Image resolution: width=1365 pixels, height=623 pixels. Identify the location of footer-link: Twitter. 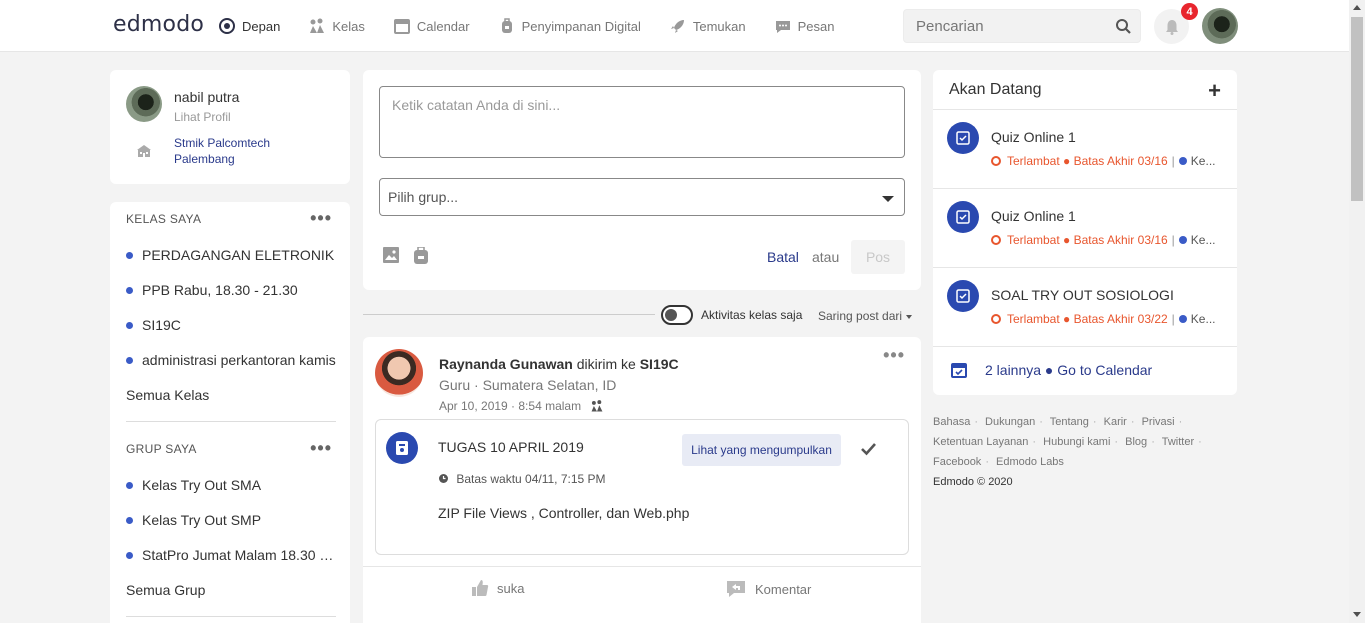
(1178, 442).